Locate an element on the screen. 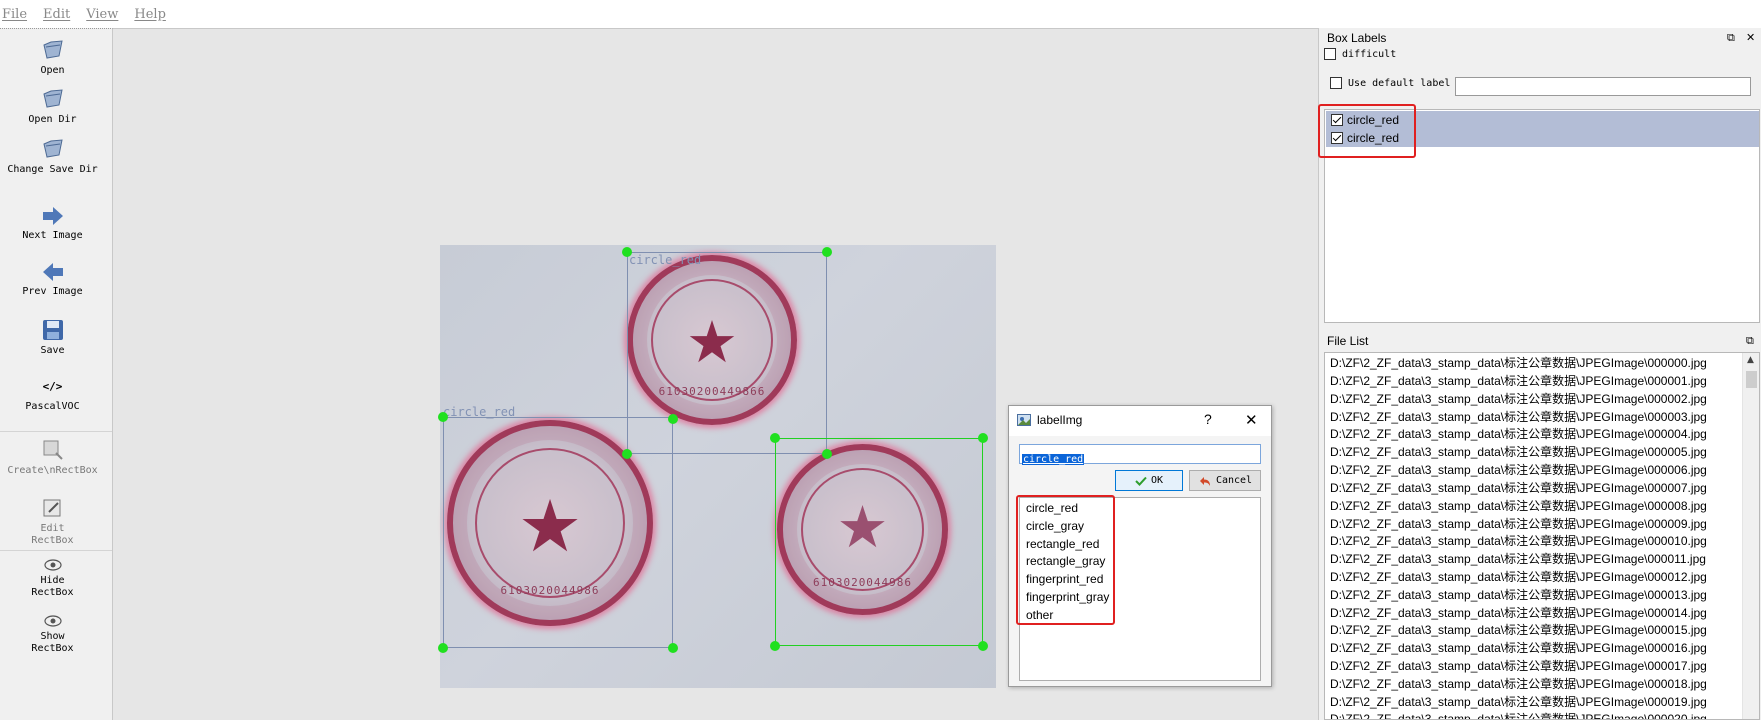  file-list-title-text: File List is located at coordinates (1348, 341).